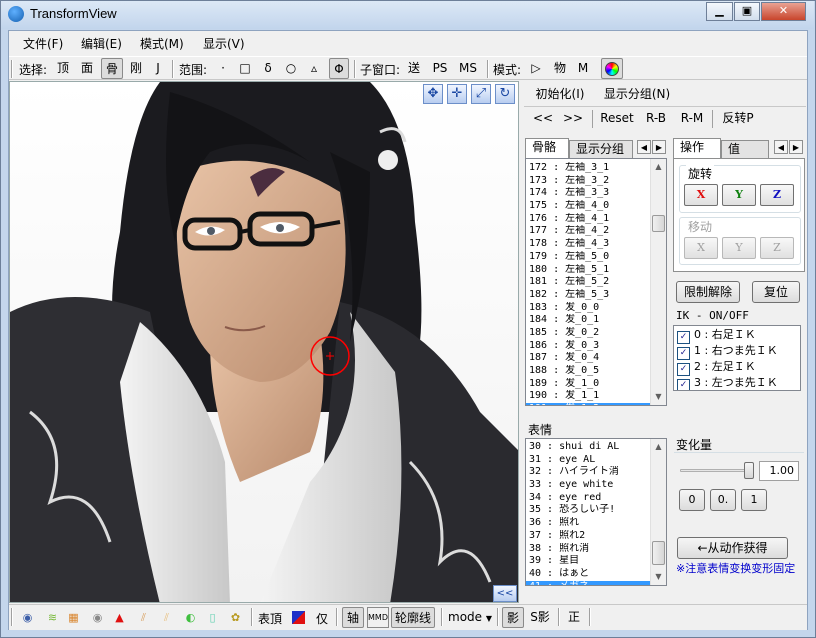 This screenshot has width=816, height=638. I want to click on list-item: 40 : はぁと, so click(588, 574).